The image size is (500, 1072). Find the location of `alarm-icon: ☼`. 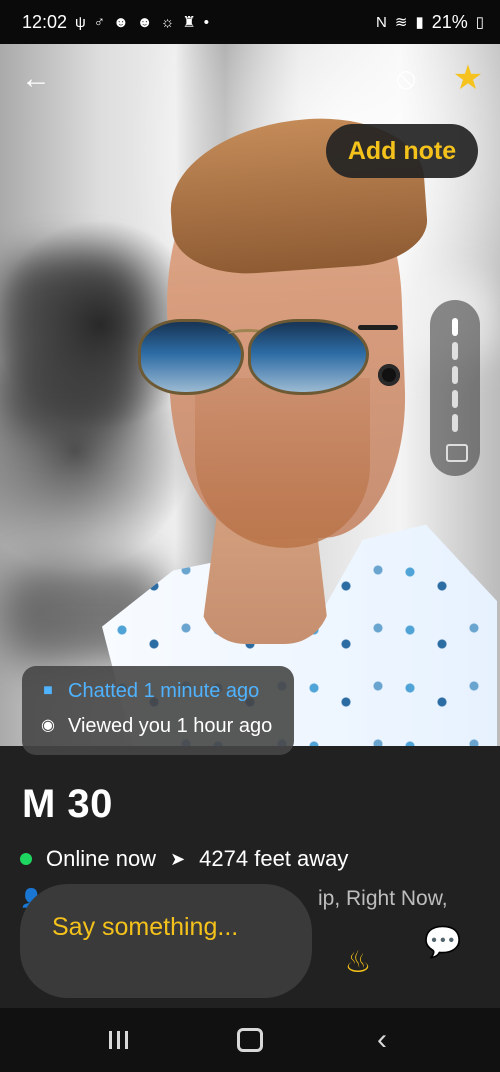

alarm-icon: ☼ is located at coordinates (167, 22).